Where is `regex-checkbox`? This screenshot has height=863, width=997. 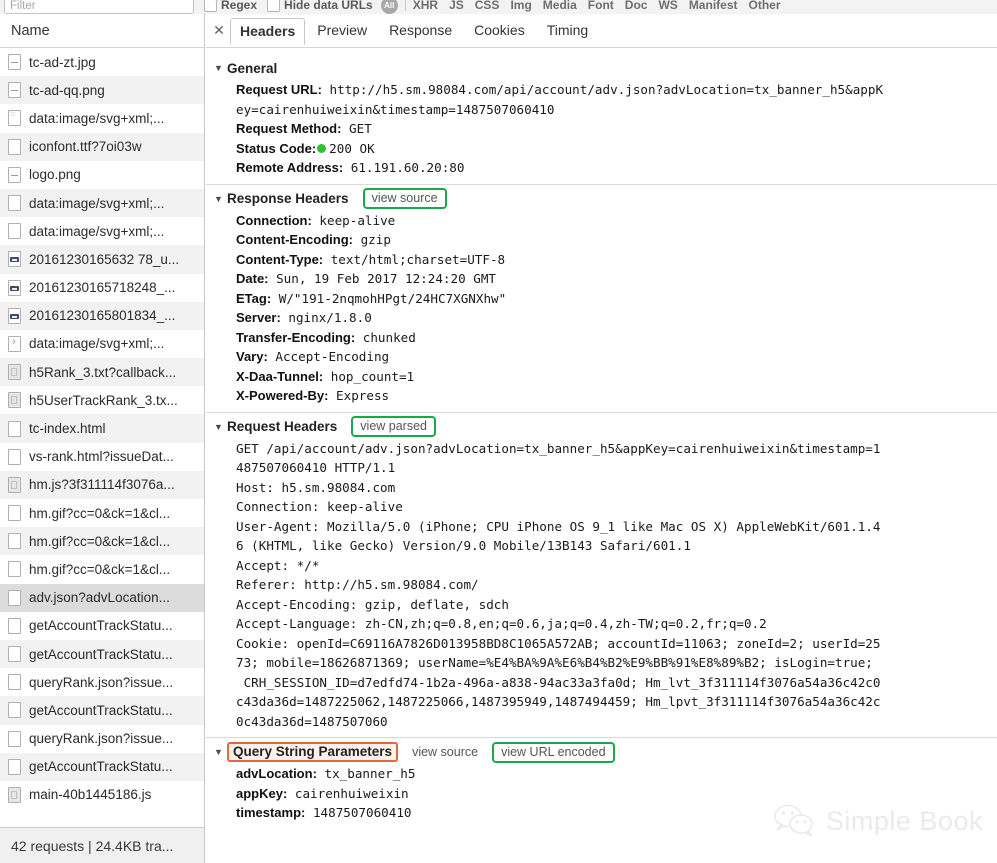 regex-checkbox is located at coordinates (210, 6).